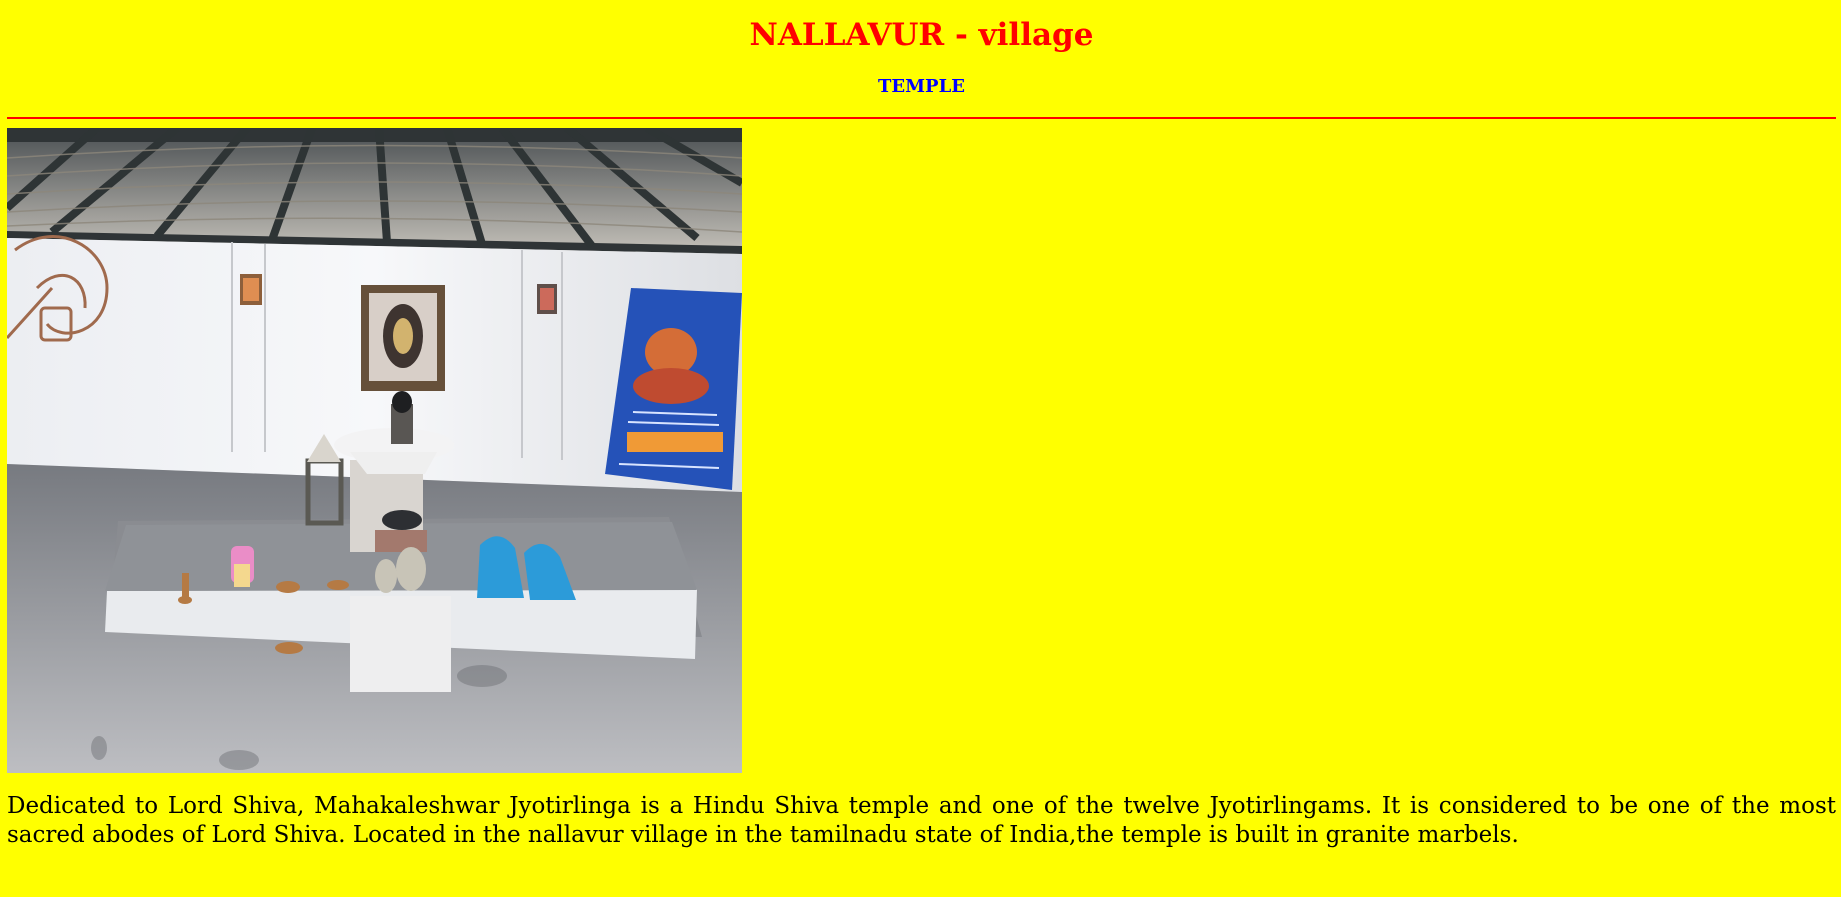 The width and height of the screenshot is (1841, 897). What do you see at coordinates (921, 35) in the screenshot?
I see `page-title: NALLAVUR - village` at bounding box center [921, 35].